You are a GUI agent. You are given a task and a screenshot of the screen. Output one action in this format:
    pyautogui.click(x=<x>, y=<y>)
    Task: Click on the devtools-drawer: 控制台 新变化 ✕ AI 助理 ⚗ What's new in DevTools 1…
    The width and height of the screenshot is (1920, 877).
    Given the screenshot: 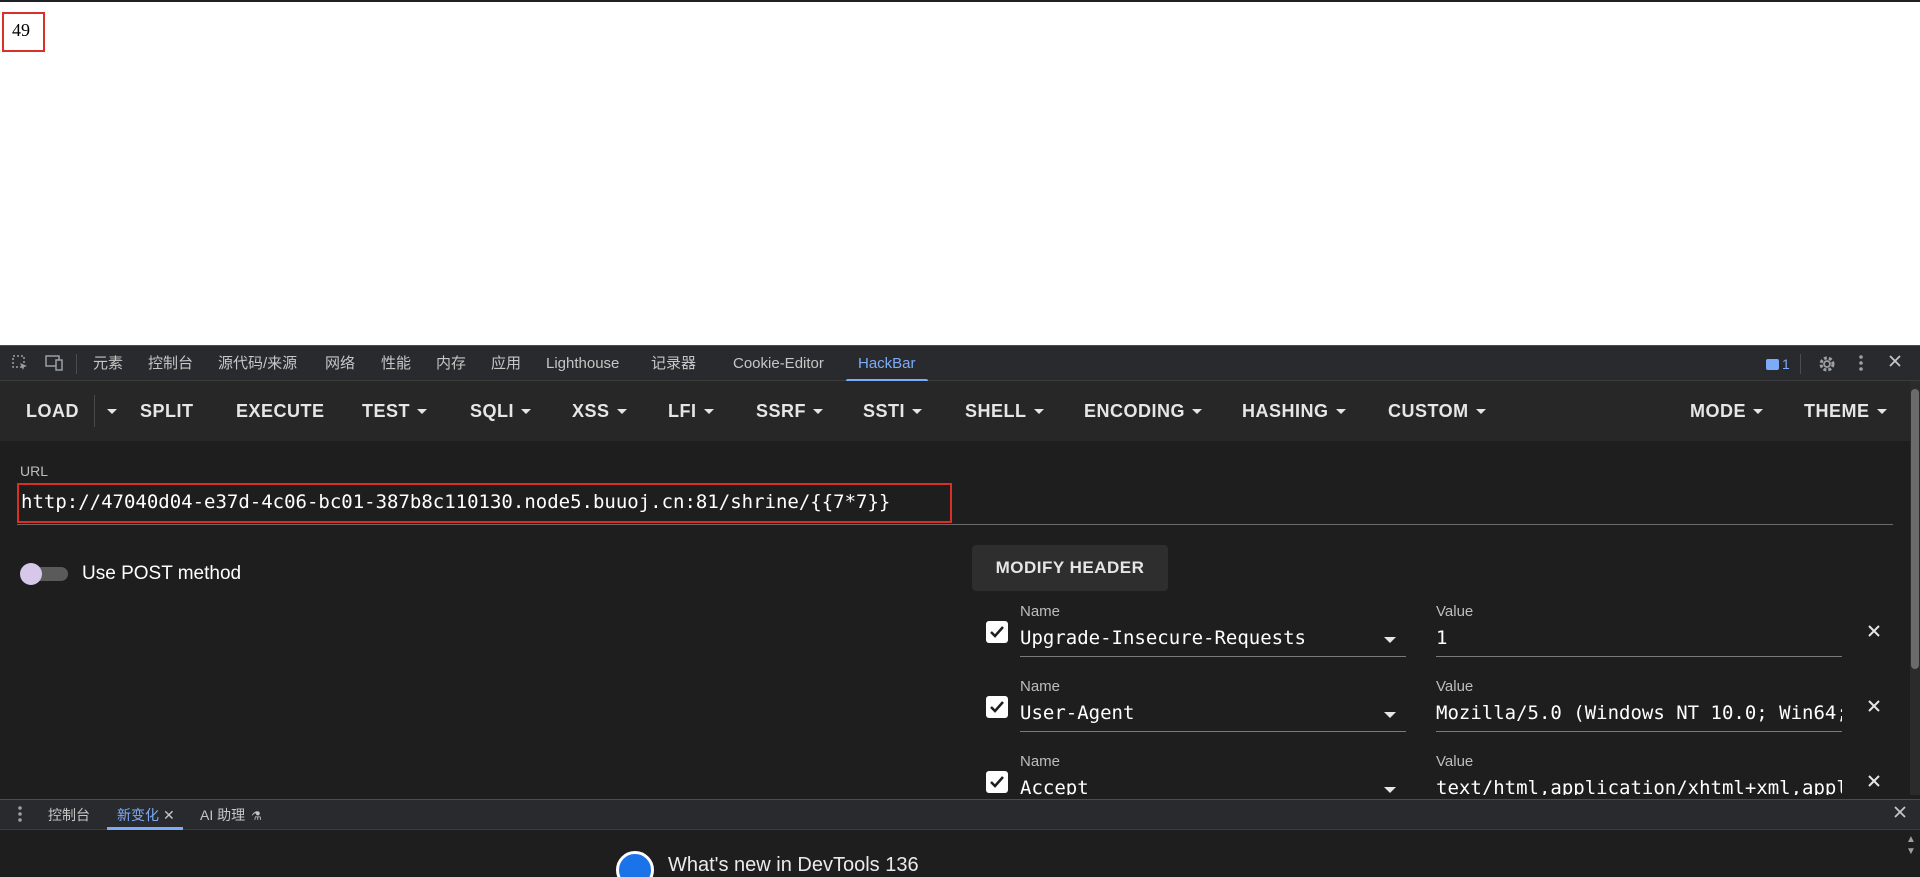 What is the action you would take?
    pyautogui.click(x=960, y=838)
    